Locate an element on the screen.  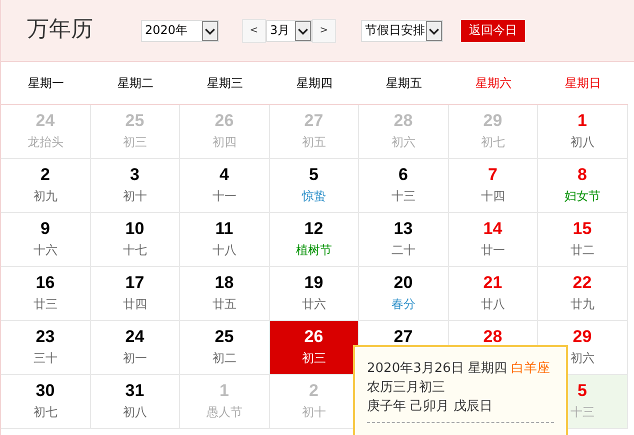
day-number: 23 is located at coordinates (45, 337).